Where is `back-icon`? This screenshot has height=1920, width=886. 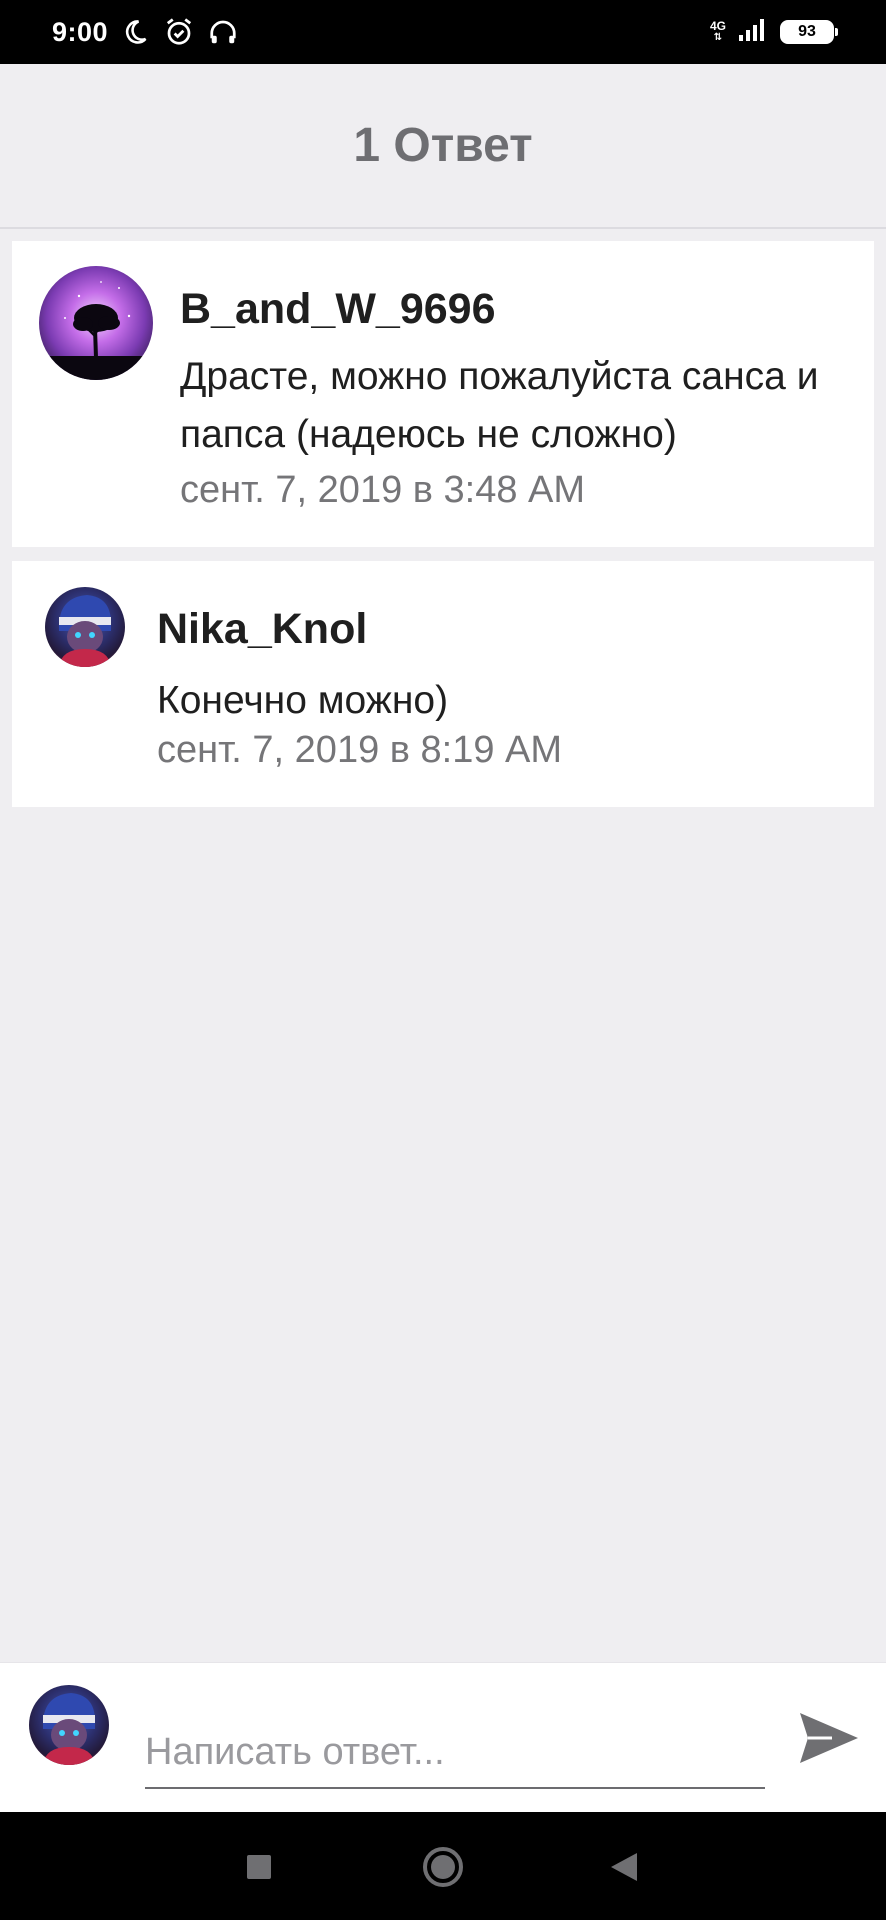
back-icon is located at coordinates (624, 1867).